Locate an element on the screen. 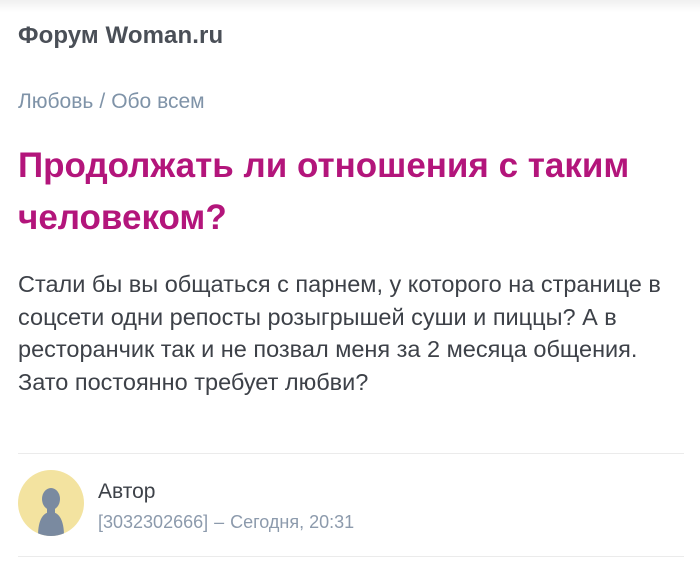 This screenshot has height=568, width=700. post-meta: [3032302666] – Сегодня, 20:31 is located at coordinates (226, 522).